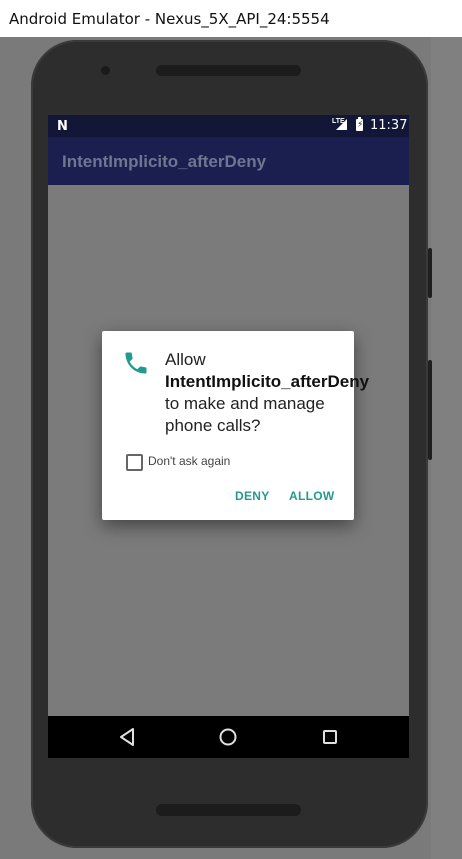 This screenshot has width=462, height=859. Describe the element at coordinates (228, 126) in the screenshot. I see `status-bar: N LTE ⚡ 11:37` at that location.